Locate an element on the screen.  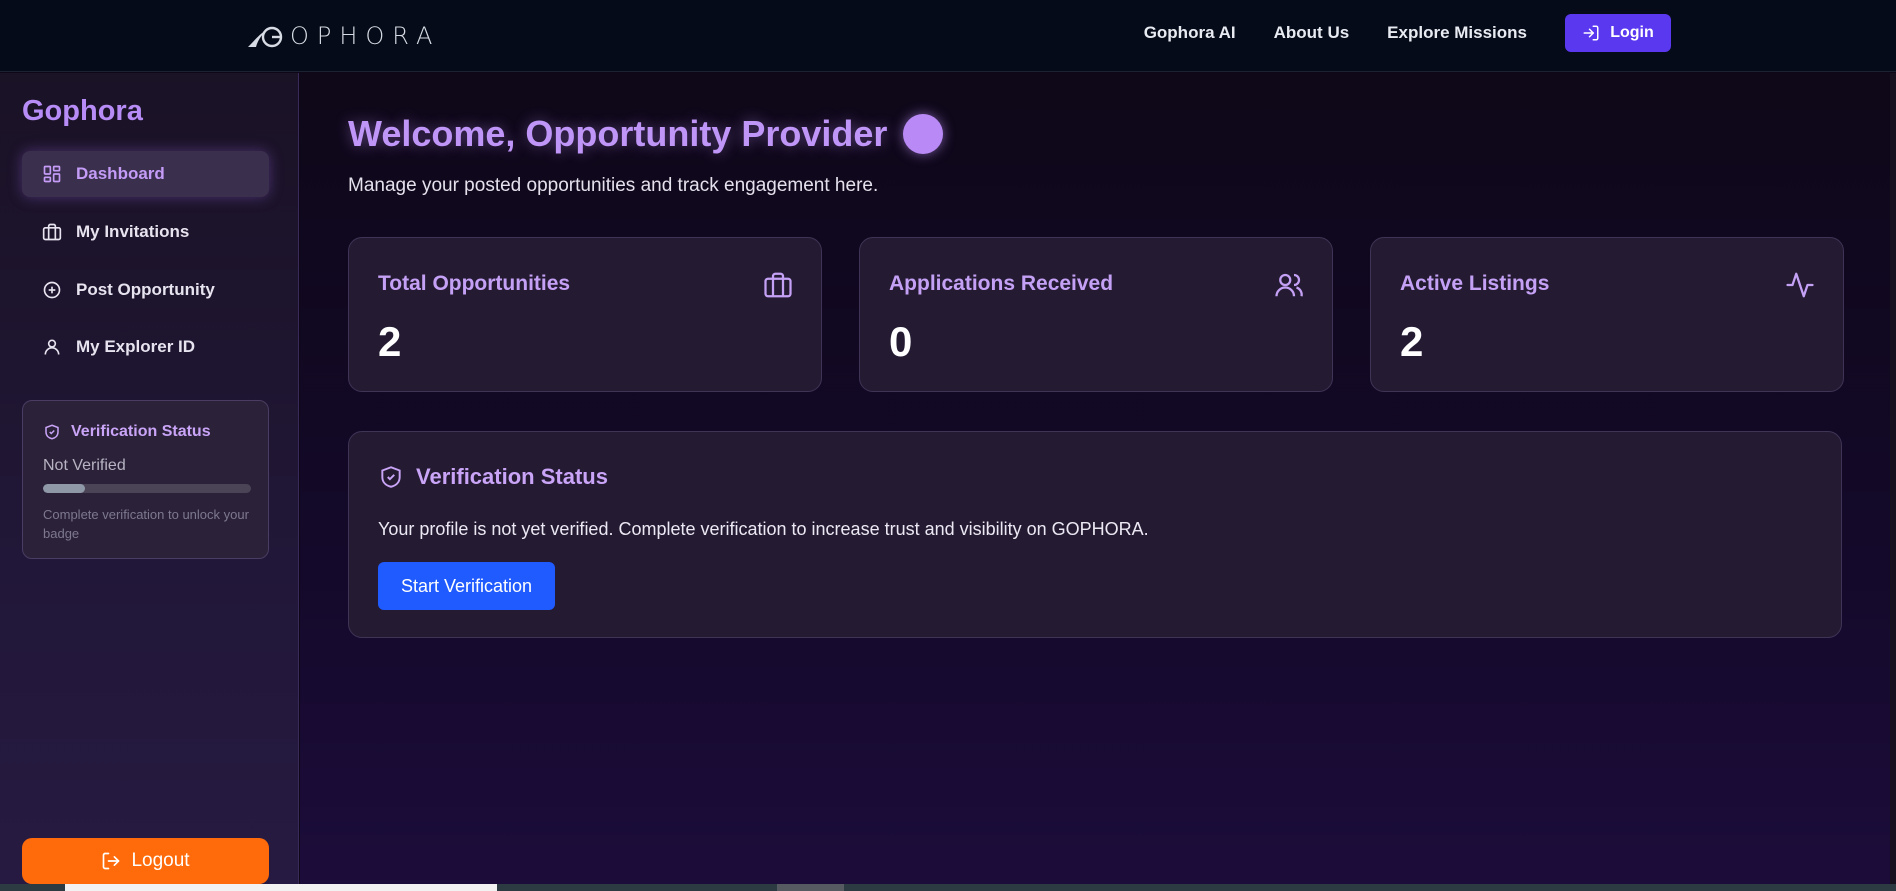
sidebar-item-my-explorer-id: My Explorer ID is located at coordinates (145, 347).